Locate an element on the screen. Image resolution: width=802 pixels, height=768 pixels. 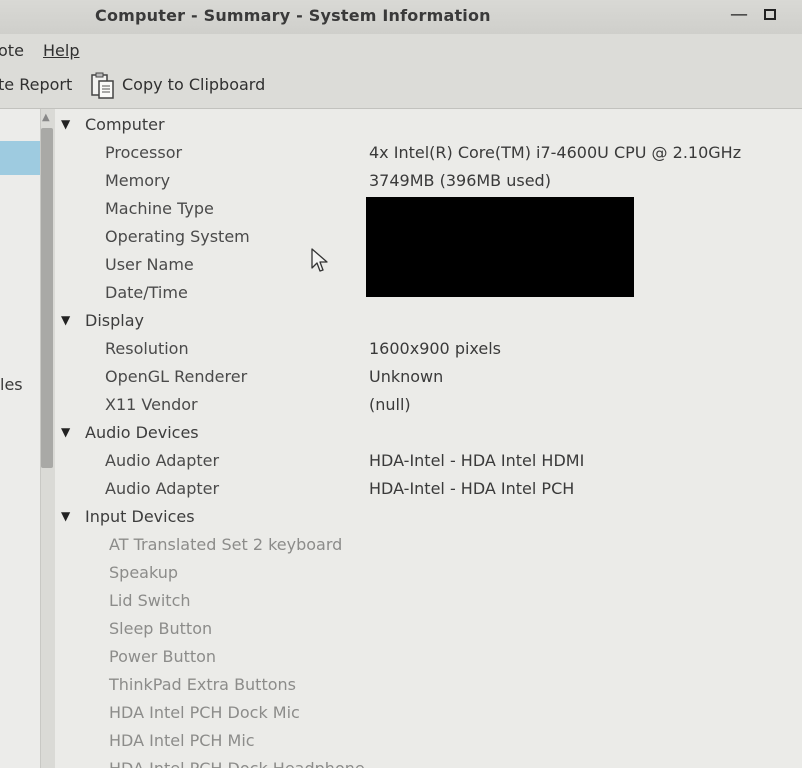
table-row: Audio Adapter HDA-Intel - HDA Intel PCH is located at coordinates (428, 490).